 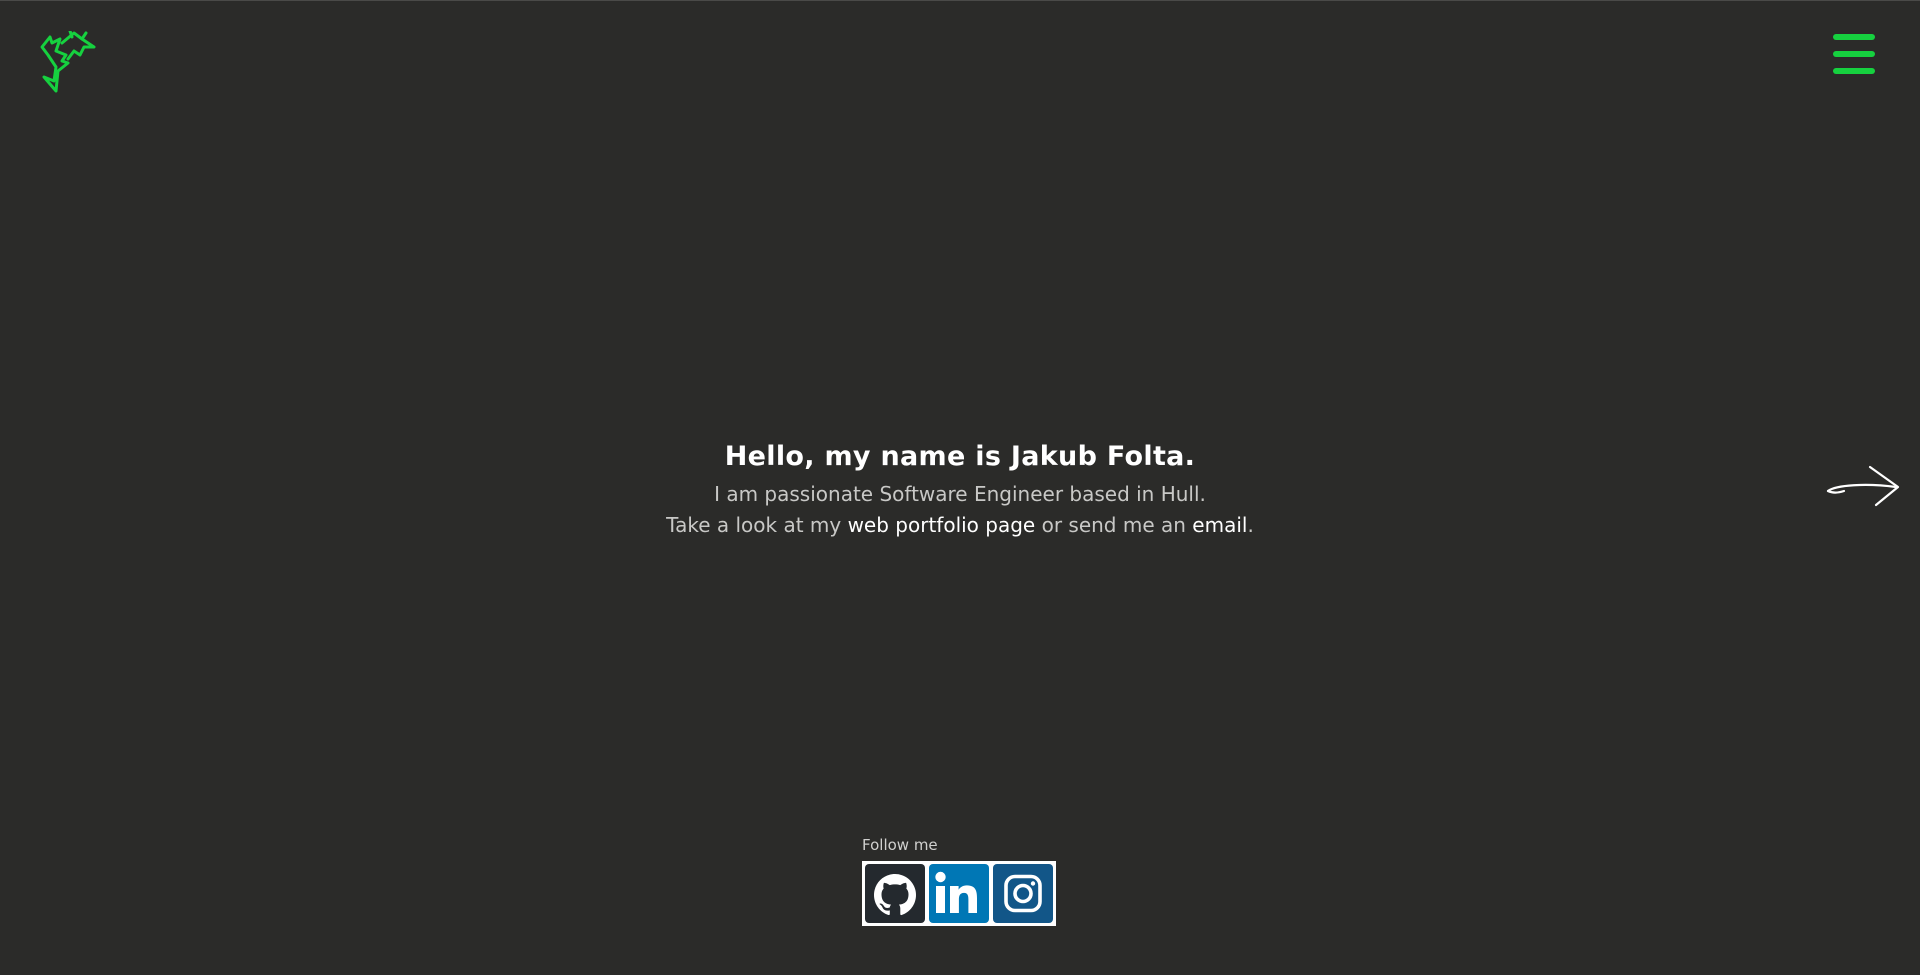 What do you see at coordinates (757, 525) in the screenshot?
I see `hero-text-prefix: Take a look at my` at bounding box center [757, 525].